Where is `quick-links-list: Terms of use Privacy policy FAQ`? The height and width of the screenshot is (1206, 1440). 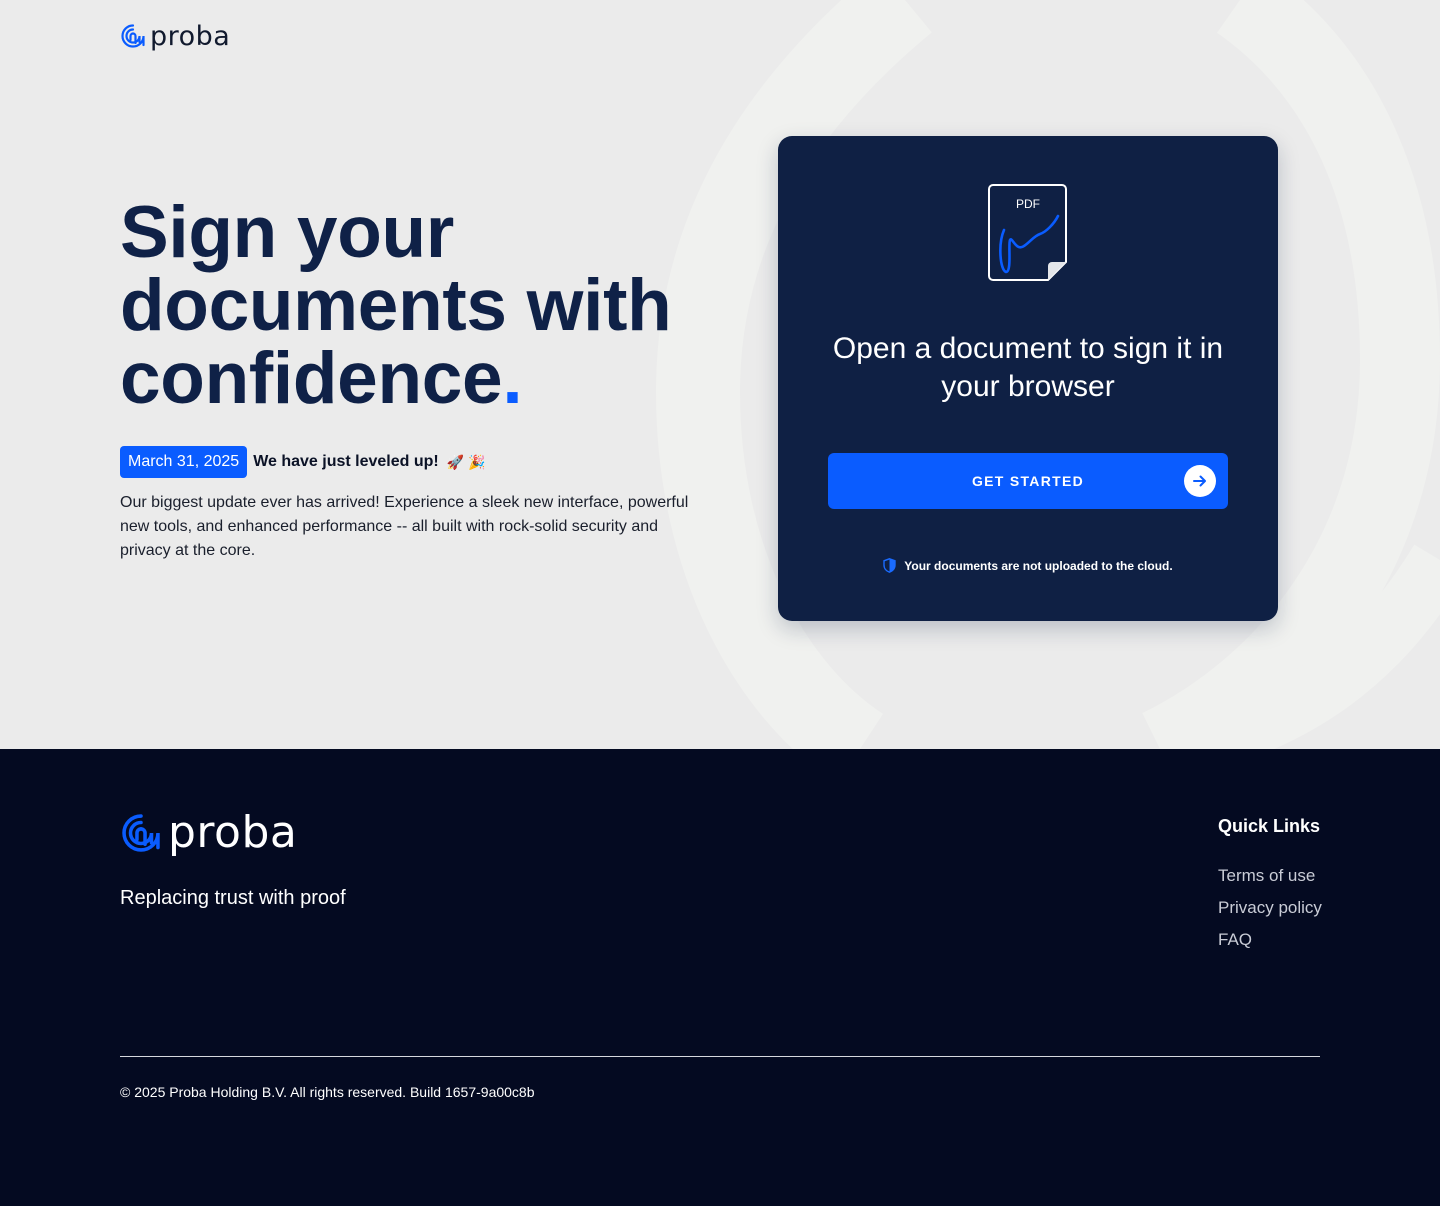
quick-links-list: Terms of use Privacy policy FAQ is located at coordinates (1270, 914).